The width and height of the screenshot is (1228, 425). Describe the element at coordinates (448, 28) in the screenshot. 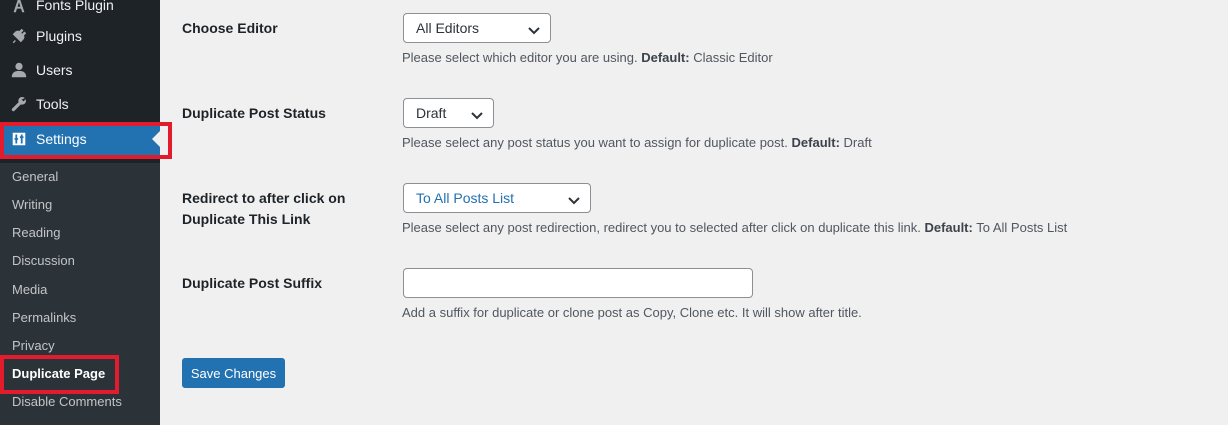

I see `choose-editor-value: All Editors` at that location.